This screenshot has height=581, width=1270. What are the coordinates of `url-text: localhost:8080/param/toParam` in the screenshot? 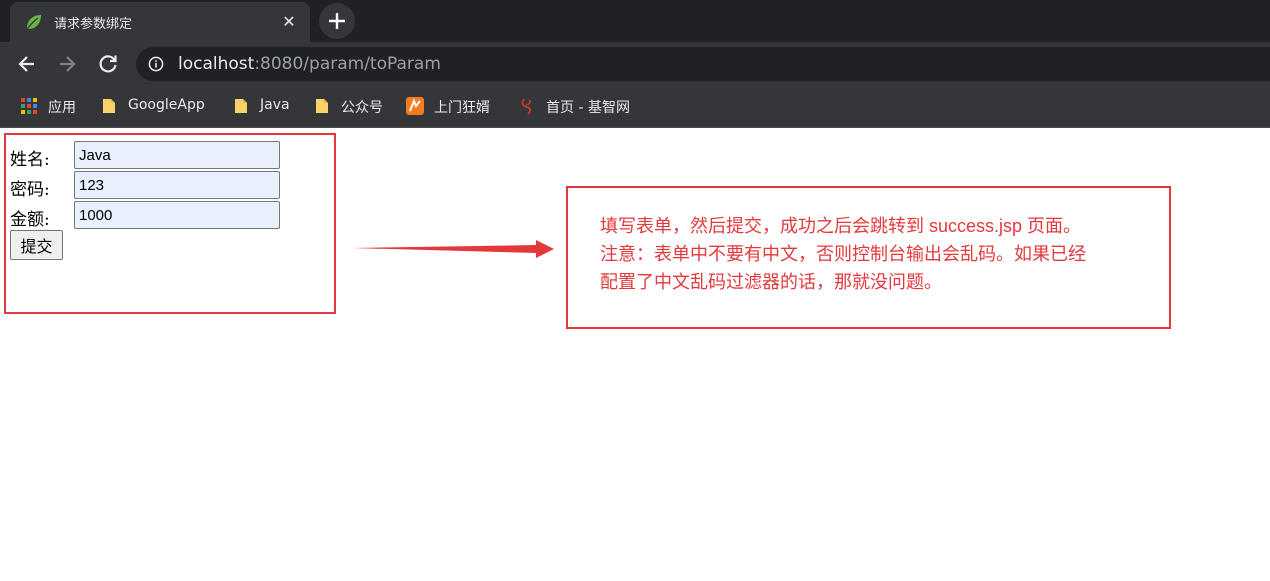 It's located at (309, 64).